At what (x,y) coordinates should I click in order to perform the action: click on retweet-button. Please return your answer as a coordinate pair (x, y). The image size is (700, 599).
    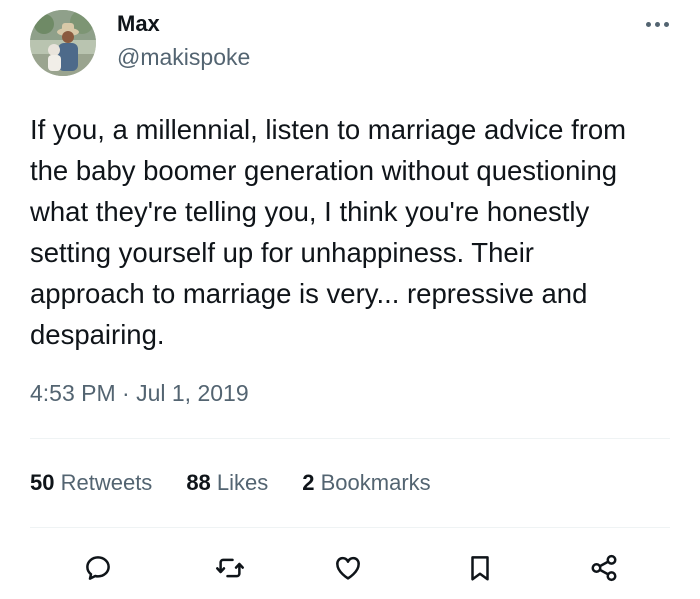
    Looking at the image, I should click on (230, 568).